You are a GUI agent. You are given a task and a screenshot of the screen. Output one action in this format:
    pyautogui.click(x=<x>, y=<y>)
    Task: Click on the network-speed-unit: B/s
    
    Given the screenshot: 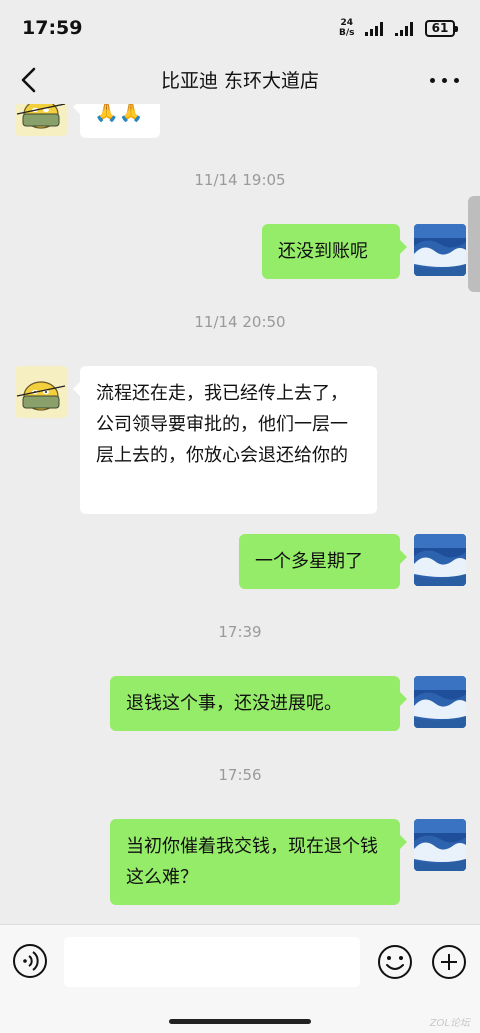 What is the action you would take?
    pyautogui.click(x=347, y=33)
    